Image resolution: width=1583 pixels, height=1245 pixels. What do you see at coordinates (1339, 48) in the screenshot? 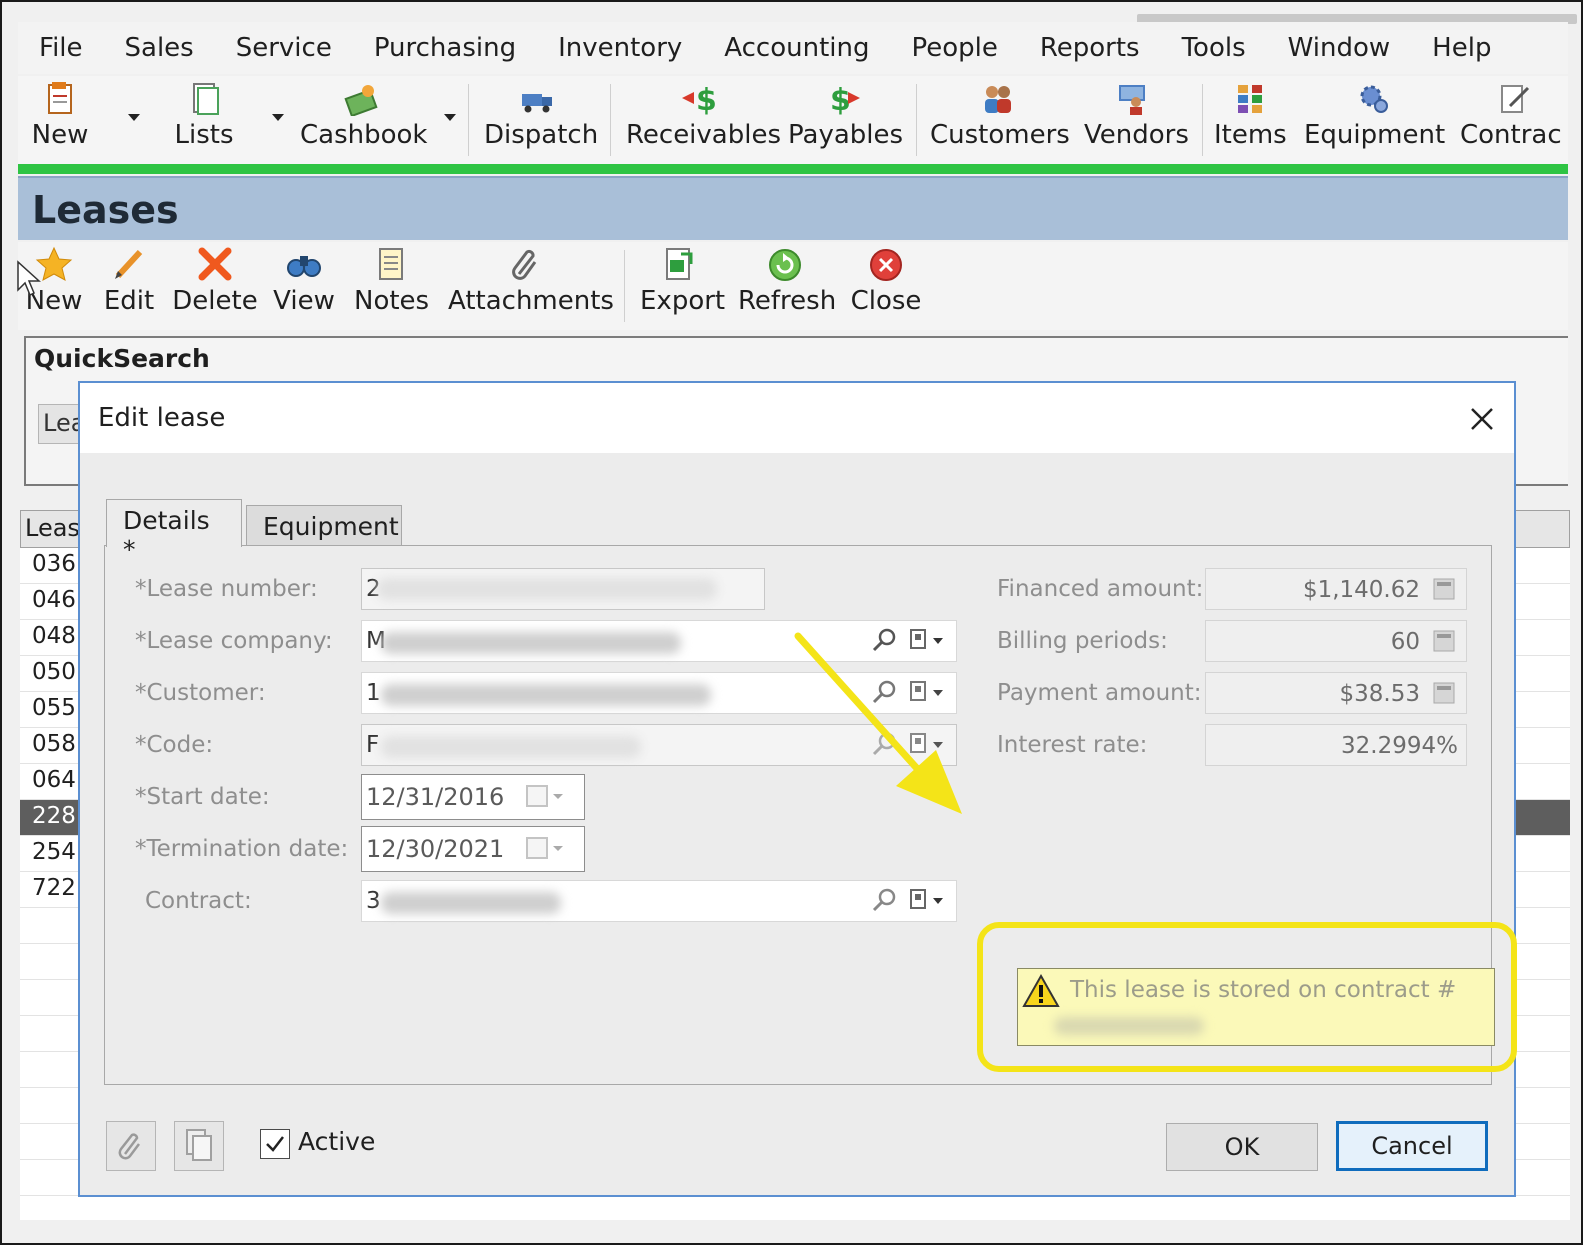
I see `menu-window: Window` at bounding box center [1339, 48].